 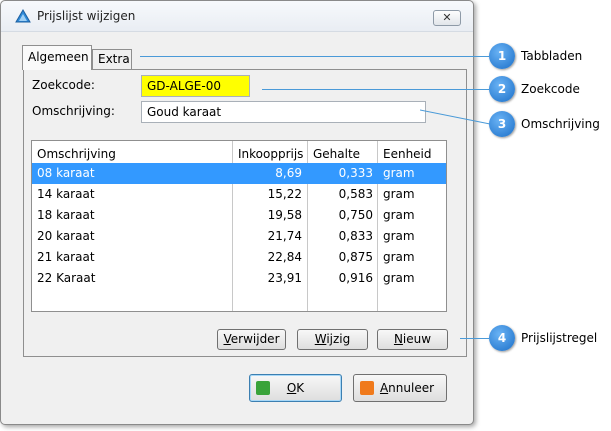 I want to click on callout-label-zoekcode: Zoekcode, so click(x=550, y=89).